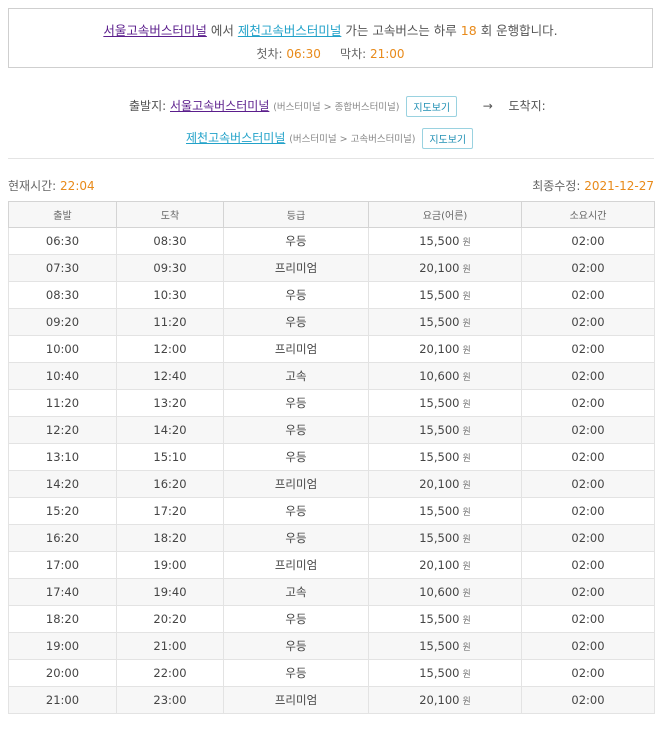 The image size is (662, 729). Describe the element at coordinates (62, 349) in the screenshot. I see `departure-time-cell: 10:00` at that location.